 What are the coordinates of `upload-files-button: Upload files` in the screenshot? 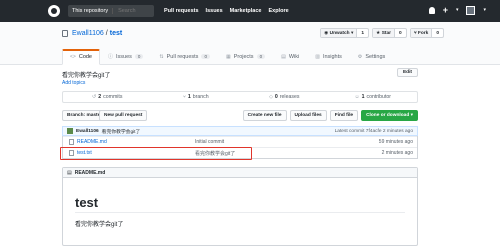 It's located at (308, 115).